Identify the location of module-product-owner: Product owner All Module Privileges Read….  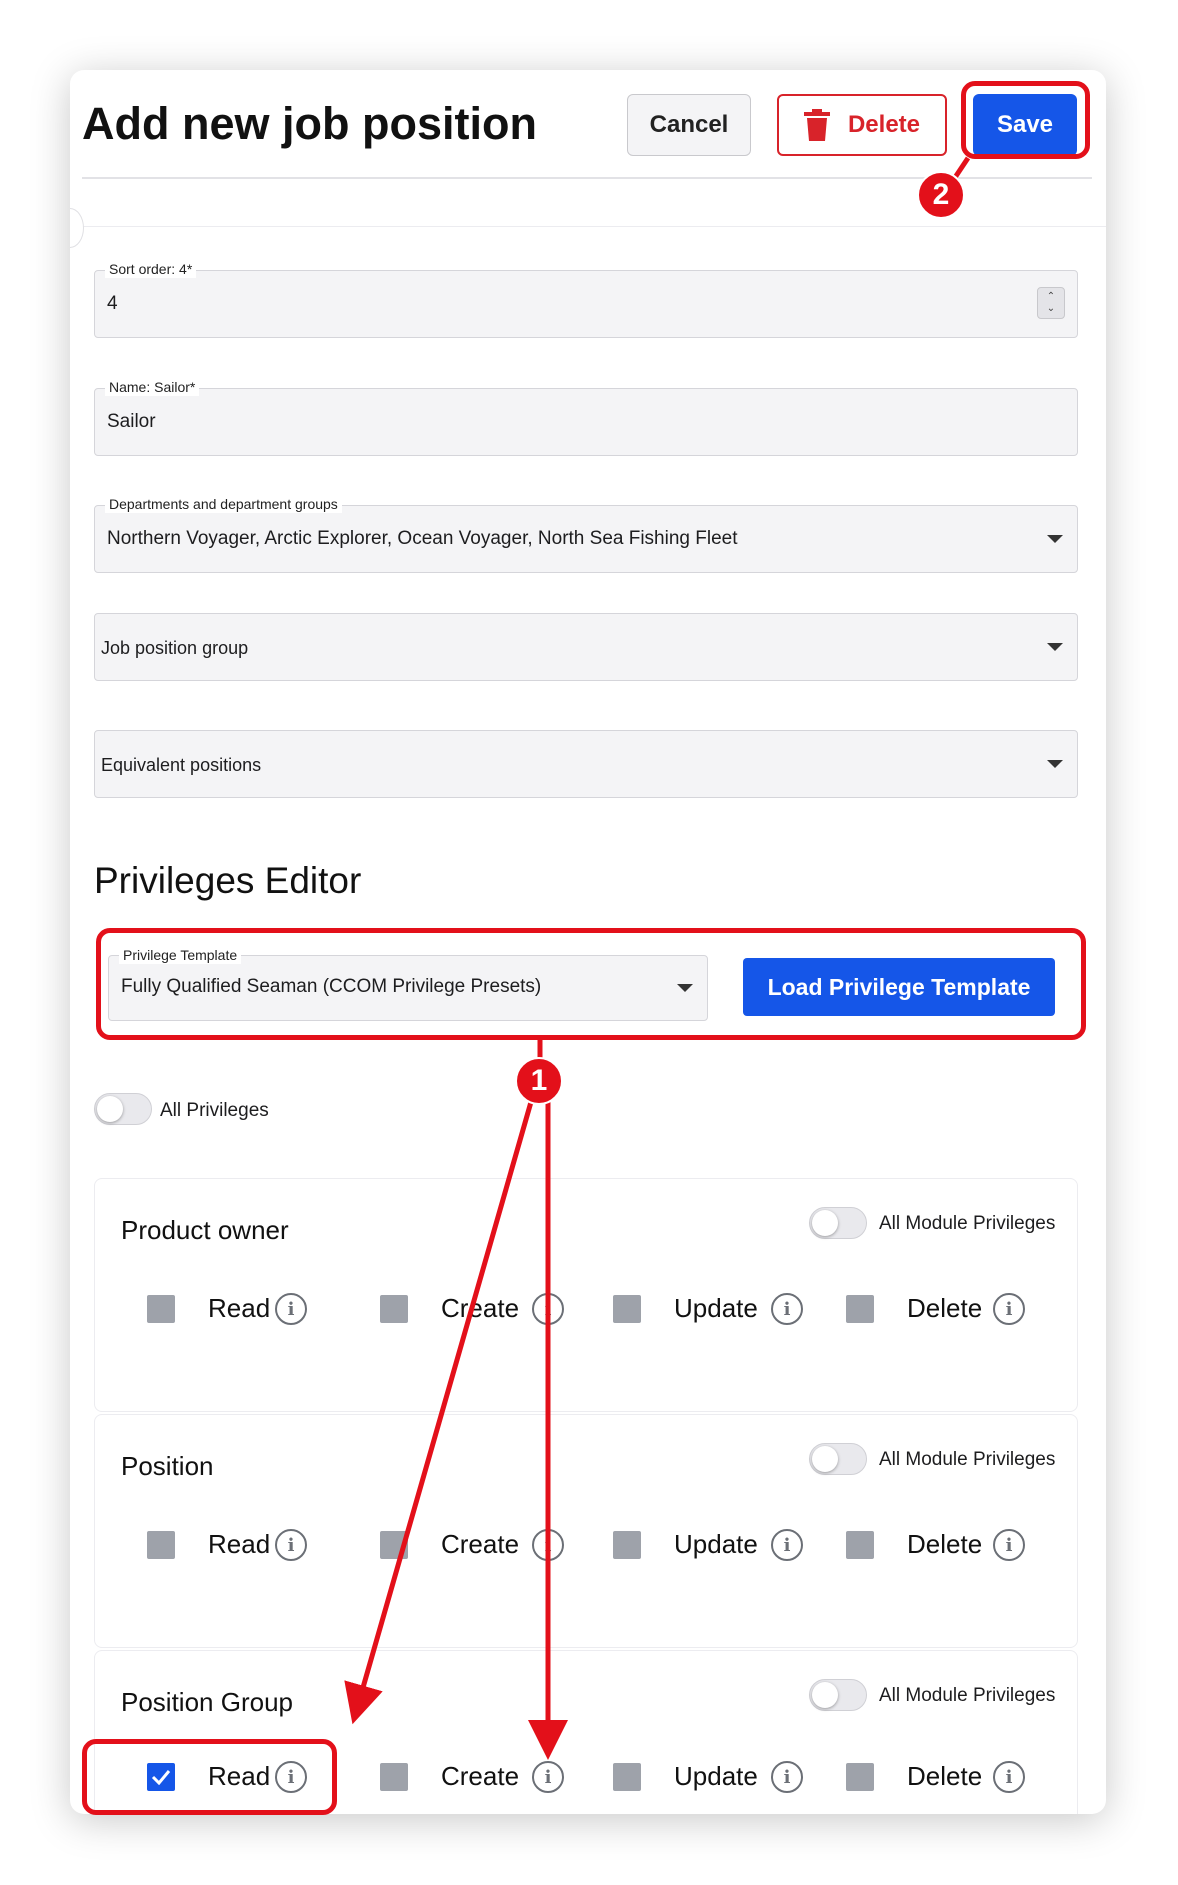
(586, 1295).